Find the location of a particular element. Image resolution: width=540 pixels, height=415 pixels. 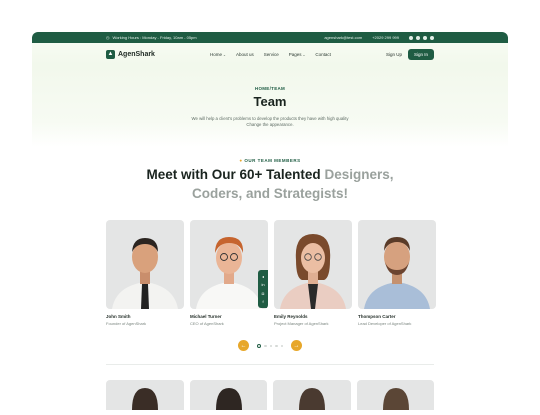

section-divider is located at coordinates (270, 365).